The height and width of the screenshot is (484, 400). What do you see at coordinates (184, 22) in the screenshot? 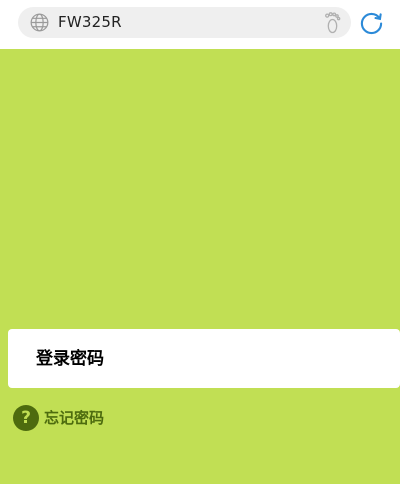
I see `address-bar: FW325R` at bounding box center [184, 22].